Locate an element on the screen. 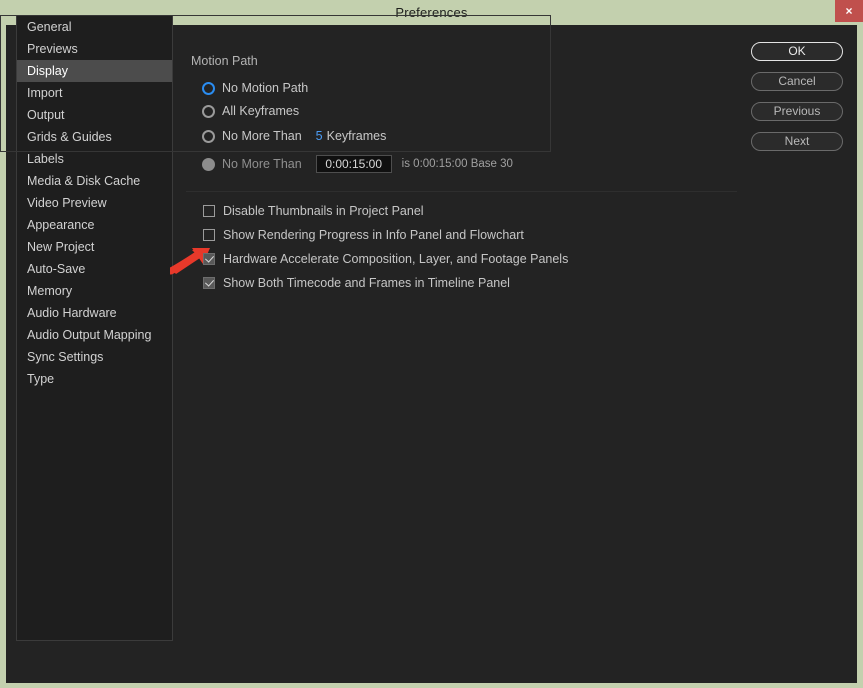 This screenshot has height=688, width=863. sidebar-item-type: Type is located at coordinates (94, 379).